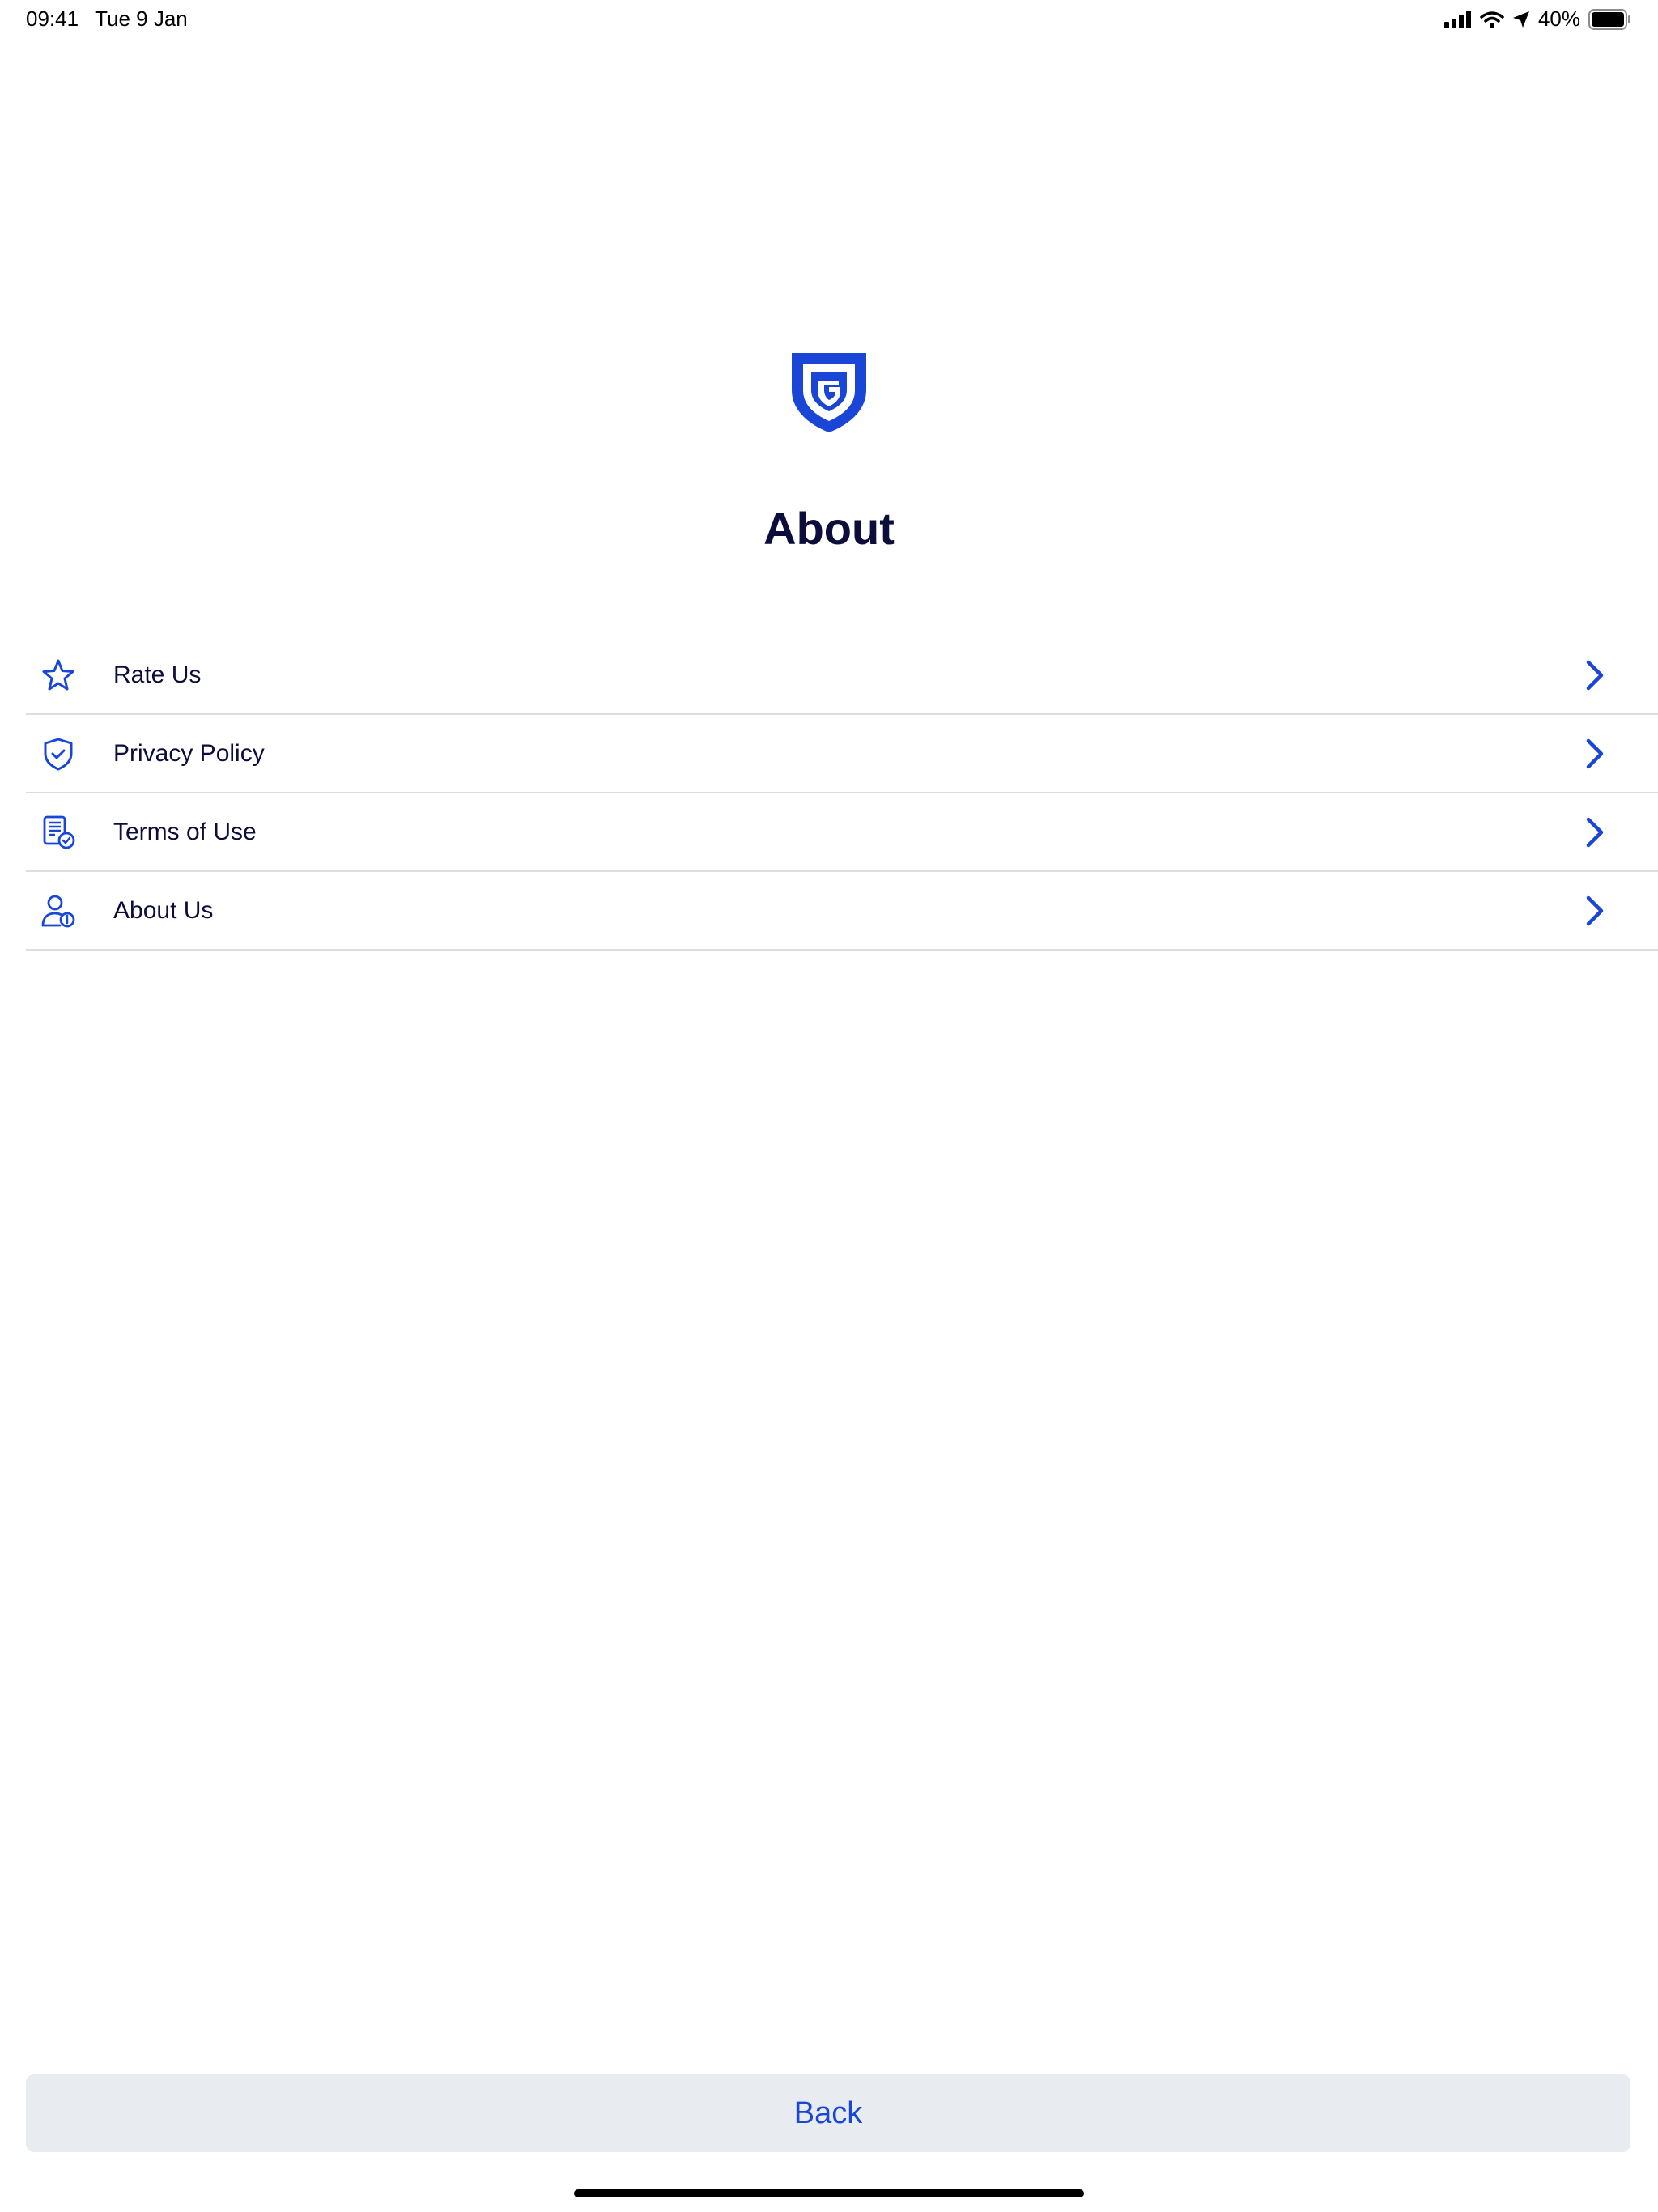 This screenshot has height=2212, width=1658. What do you see at coordinates (58, 911) in the screenshot?
I see `user-info-icon` at bounding box center [58, 911].